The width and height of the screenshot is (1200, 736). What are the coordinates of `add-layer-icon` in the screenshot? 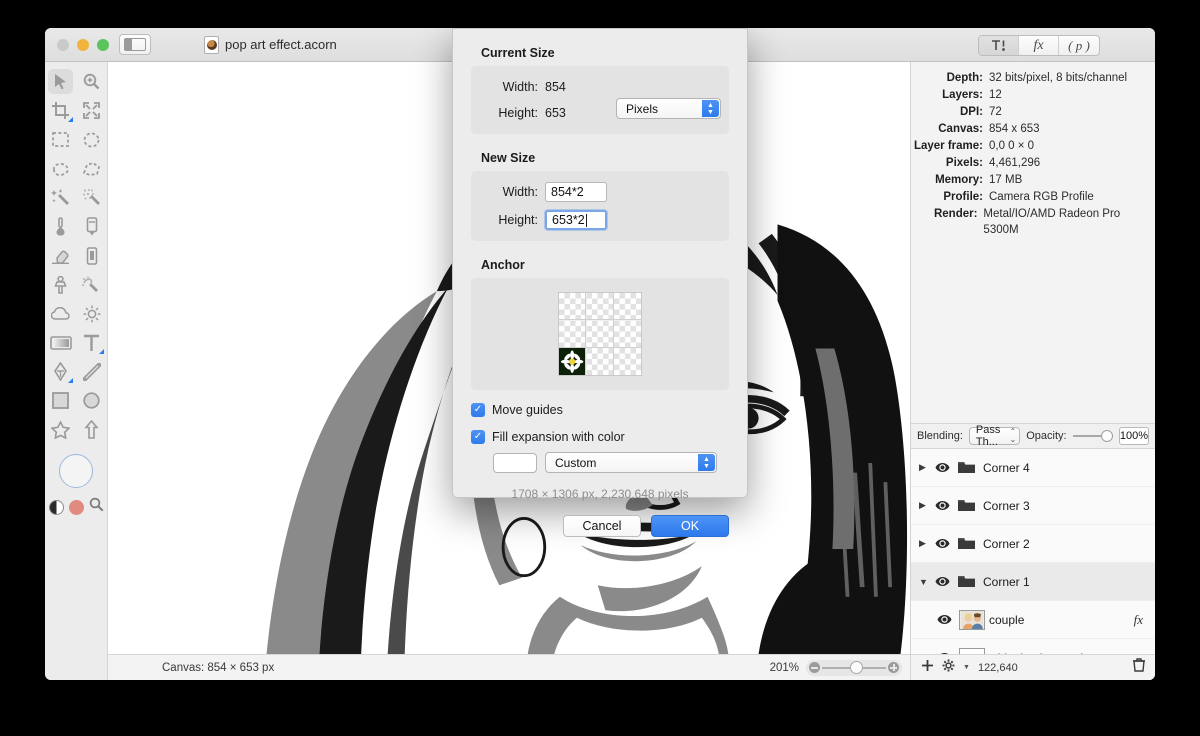 It's located at (927, 668).